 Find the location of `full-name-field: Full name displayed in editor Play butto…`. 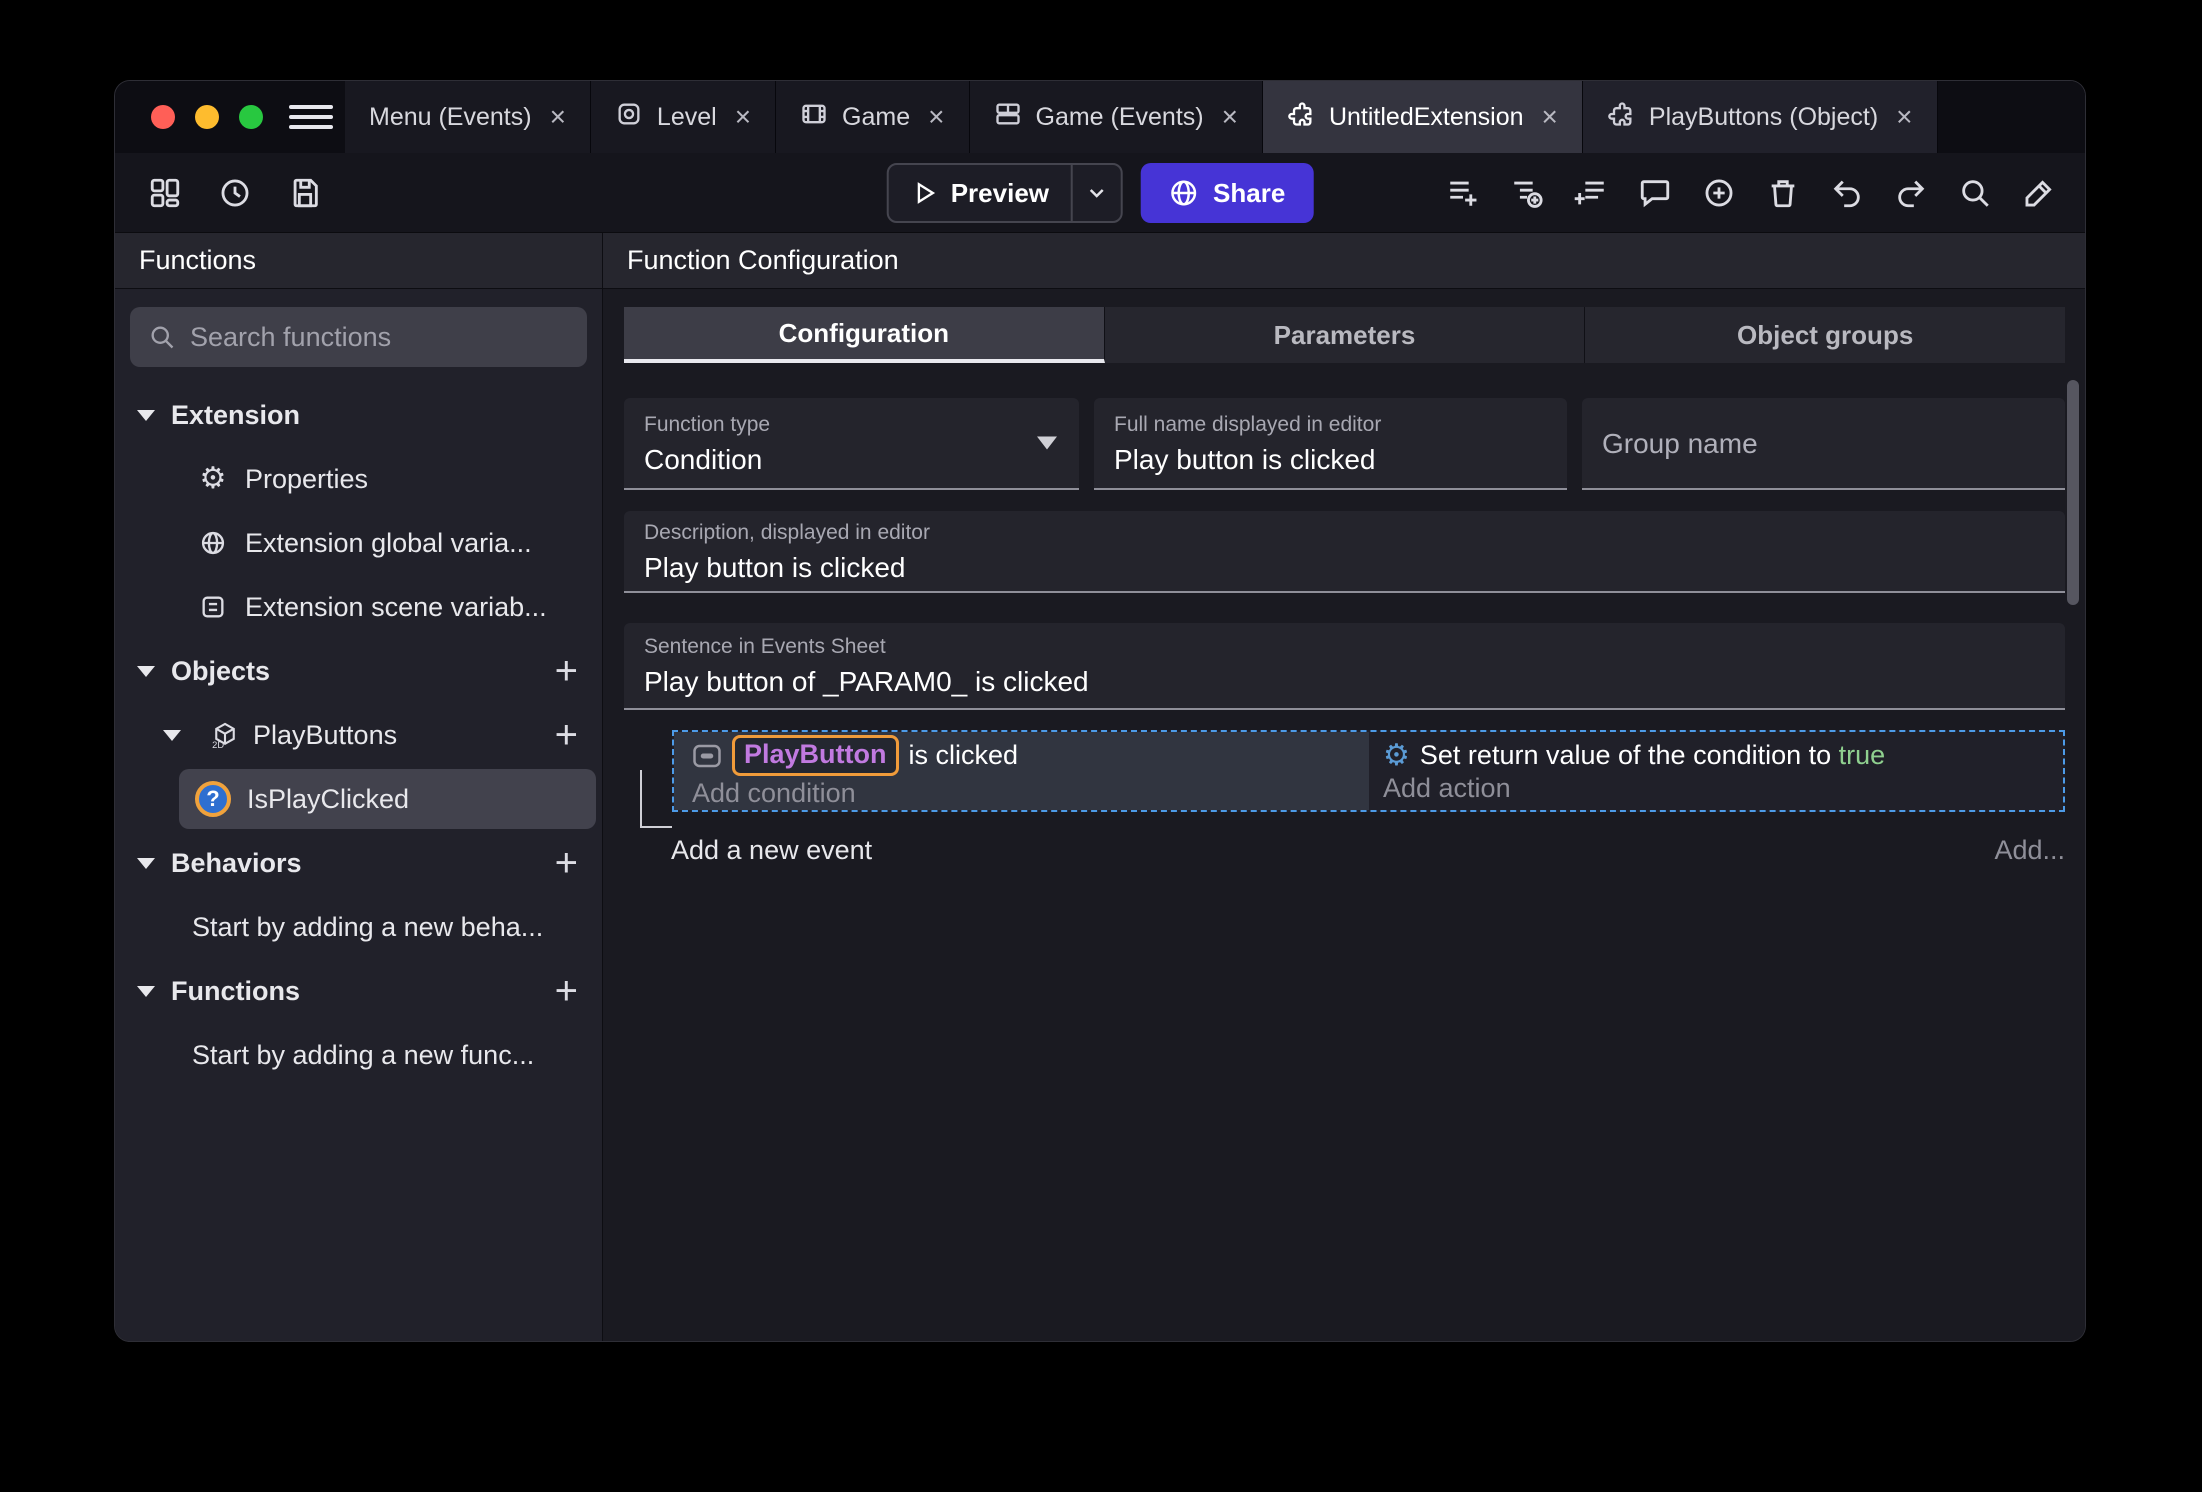

full-name-field: Full name displayed in editor Play butto… is located at coordinates (1330, 444).